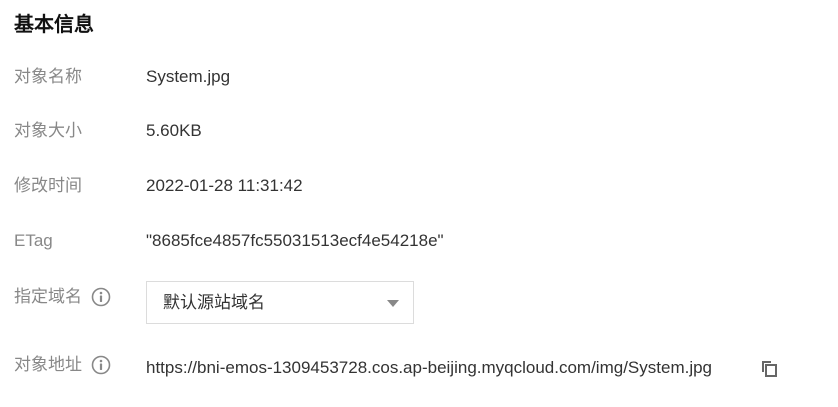 The width and height of the screenshot is (838, 407). What do you see at coordinates (188, 76) in the screenshot?
I see `object-name-value: System.jpg` at bounding box center [188, 76].